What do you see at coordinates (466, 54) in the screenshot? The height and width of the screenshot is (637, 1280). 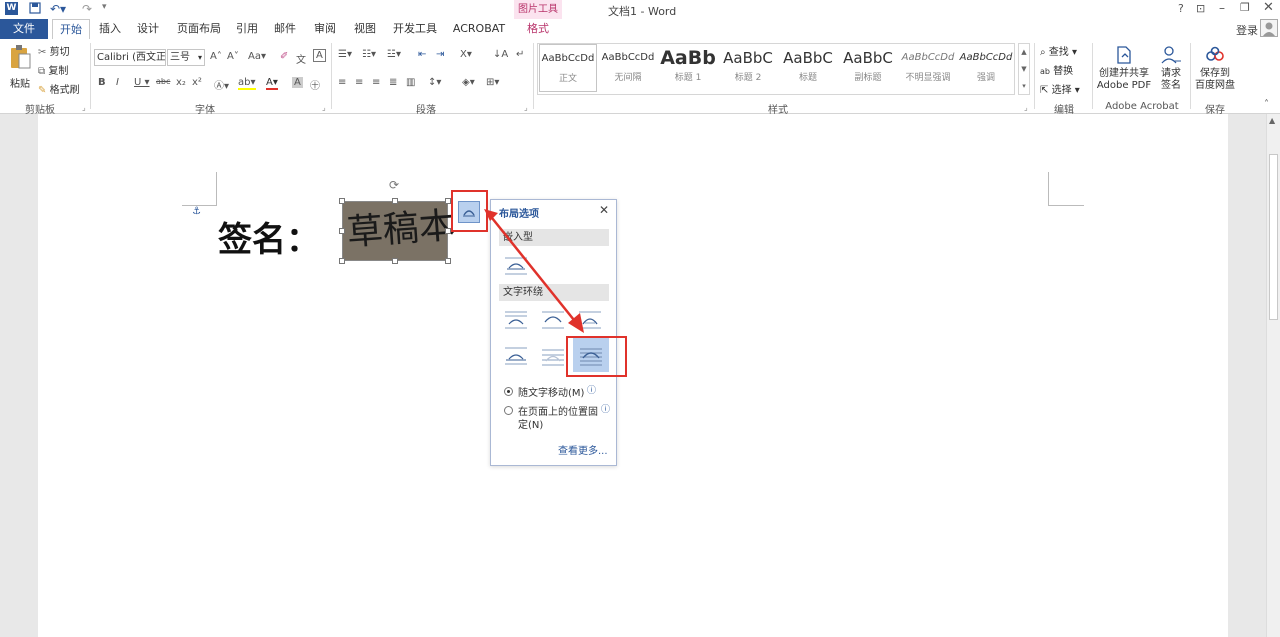 I see `chinese-layout-icon: Ⅹ▾` at bounding box center [466, 54].